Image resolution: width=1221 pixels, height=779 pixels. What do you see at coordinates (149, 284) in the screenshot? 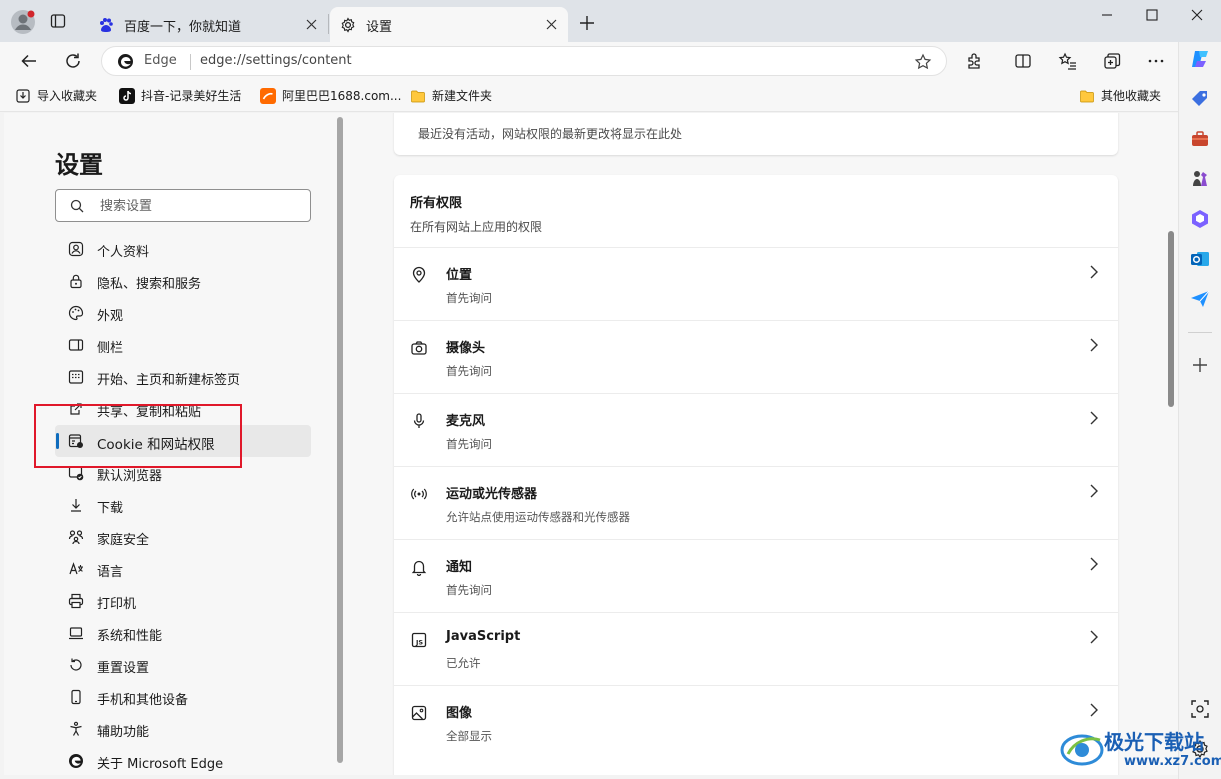
I see `nav-item-label: 隐私、搜索和服务` at bounding box center [149, 284].